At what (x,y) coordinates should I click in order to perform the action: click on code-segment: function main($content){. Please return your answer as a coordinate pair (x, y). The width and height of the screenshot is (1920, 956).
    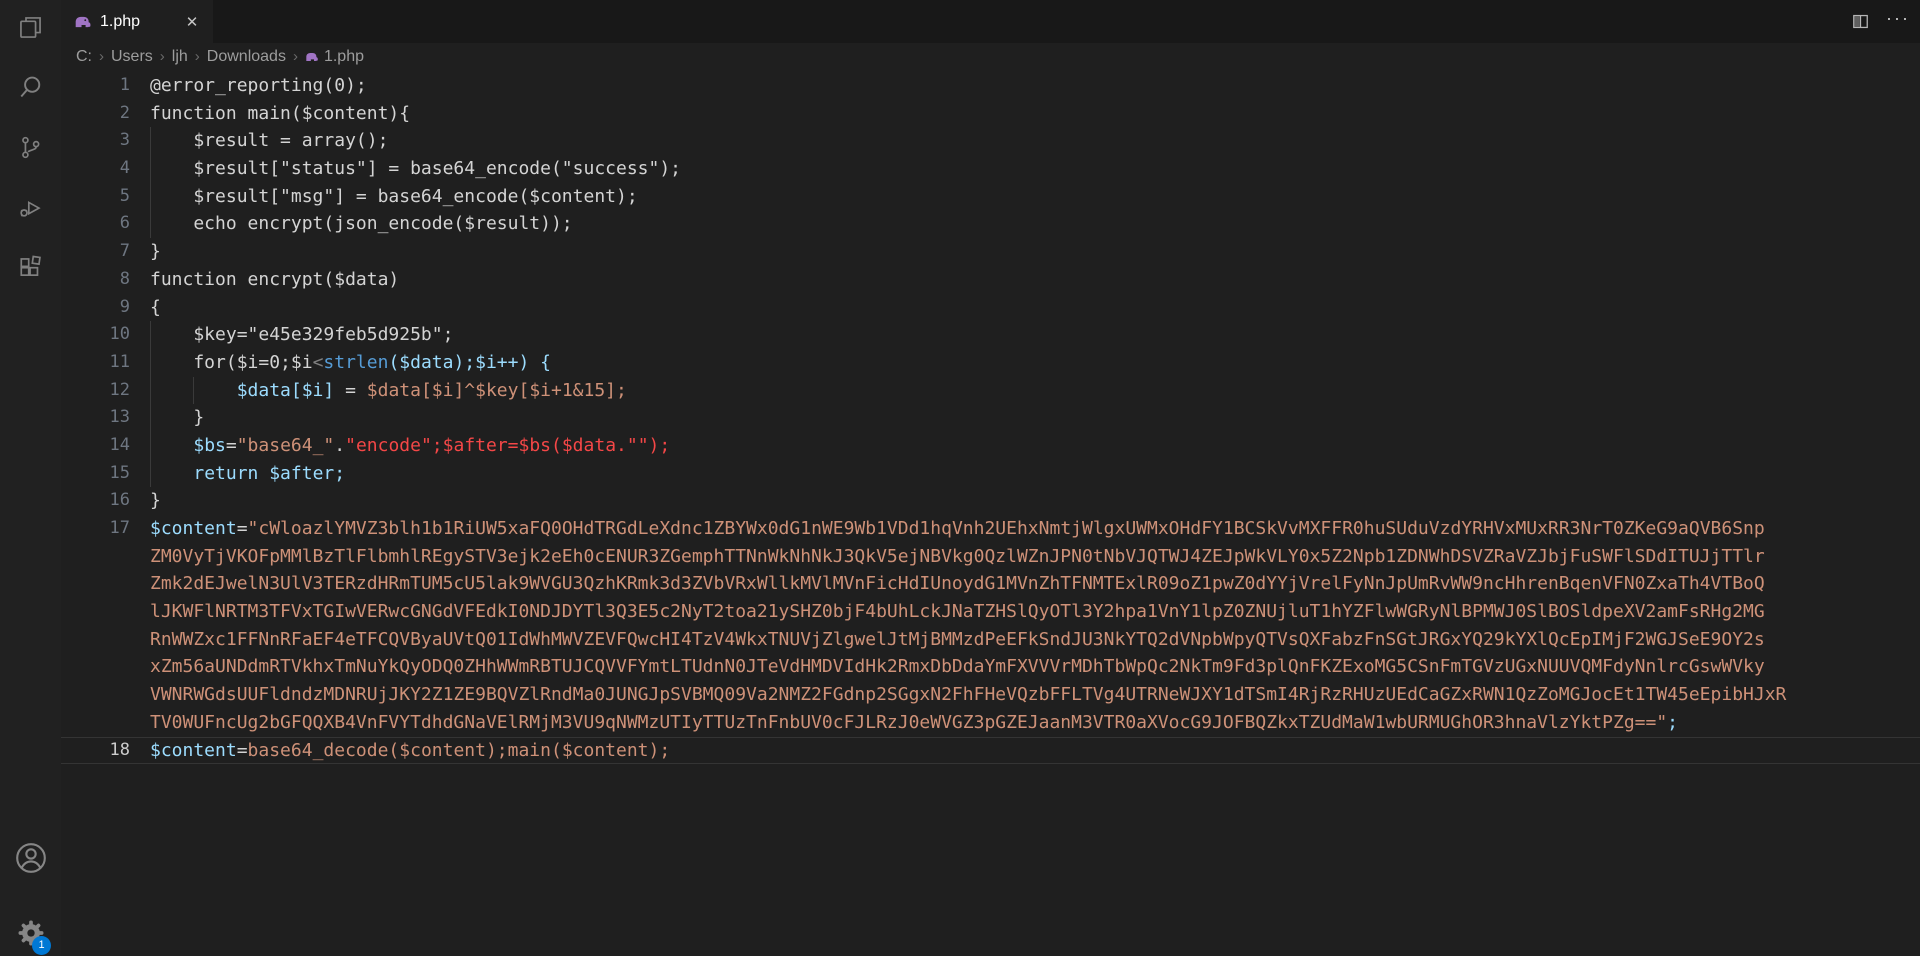
    Looking at the image, I should click on (280, 113).